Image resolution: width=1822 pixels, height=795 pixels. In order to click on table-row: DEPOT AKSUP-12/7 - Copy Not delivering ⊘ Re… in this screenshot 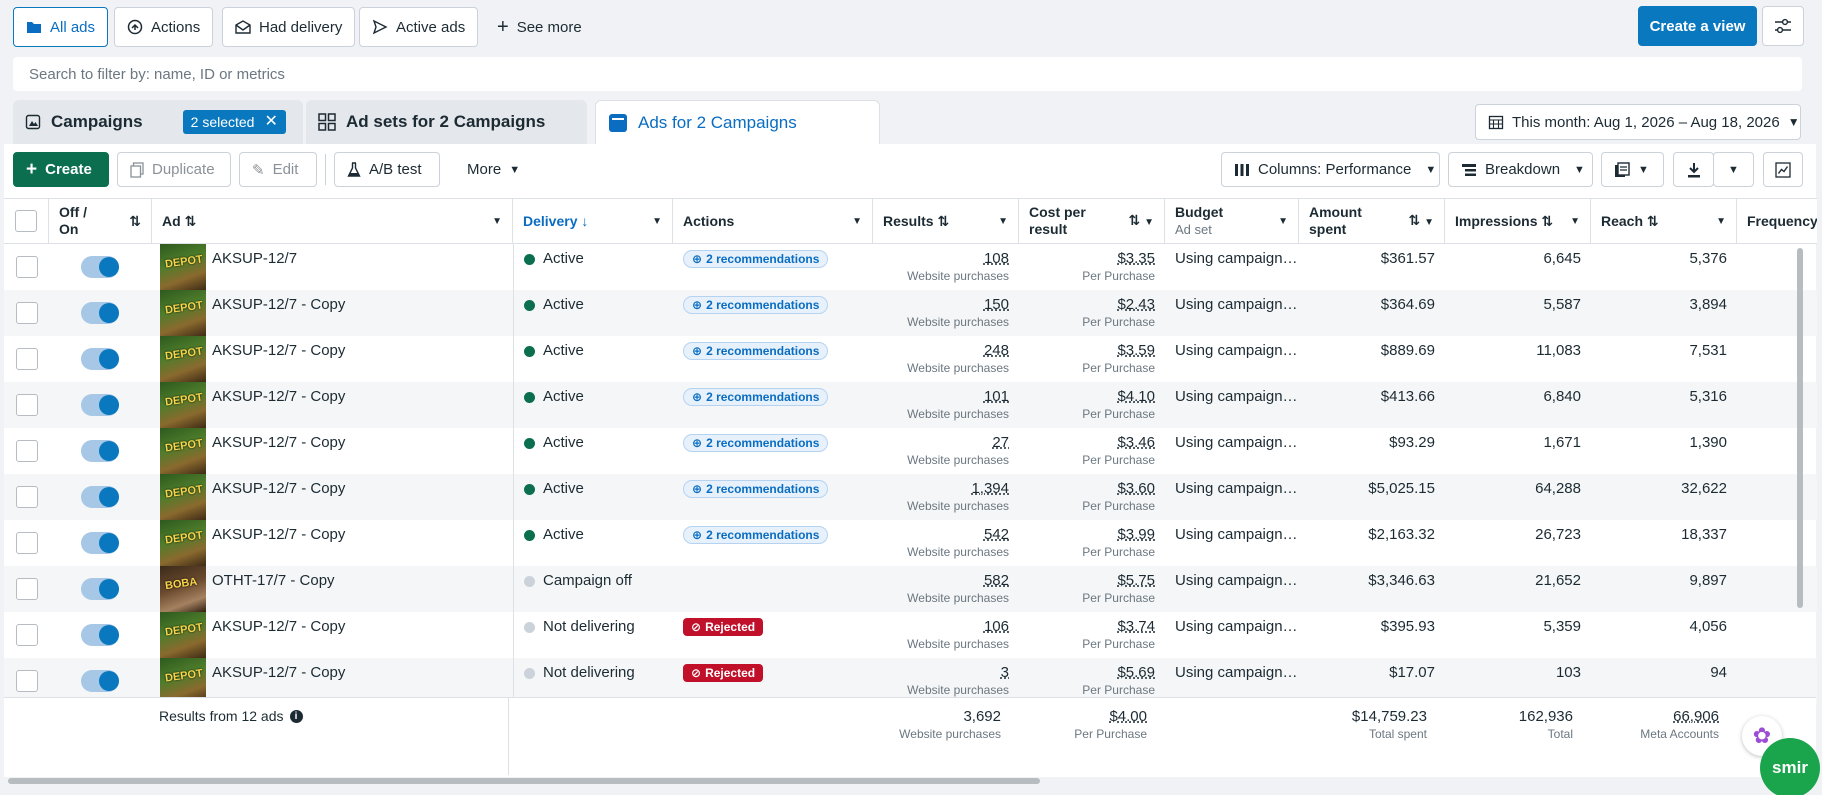, I will do `click(910, 635)`.